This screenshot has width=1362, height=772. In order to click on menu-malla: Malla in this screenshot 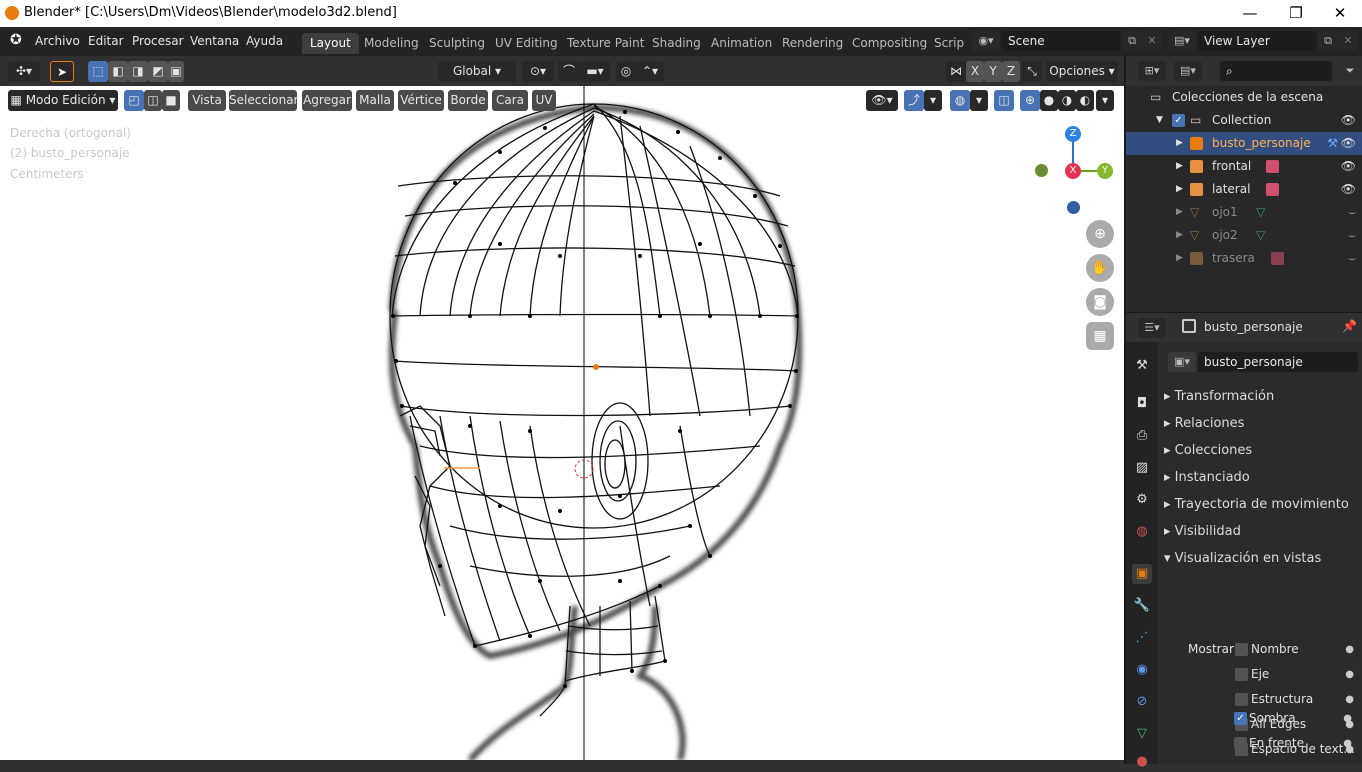, I will do `click(375, 100)`.